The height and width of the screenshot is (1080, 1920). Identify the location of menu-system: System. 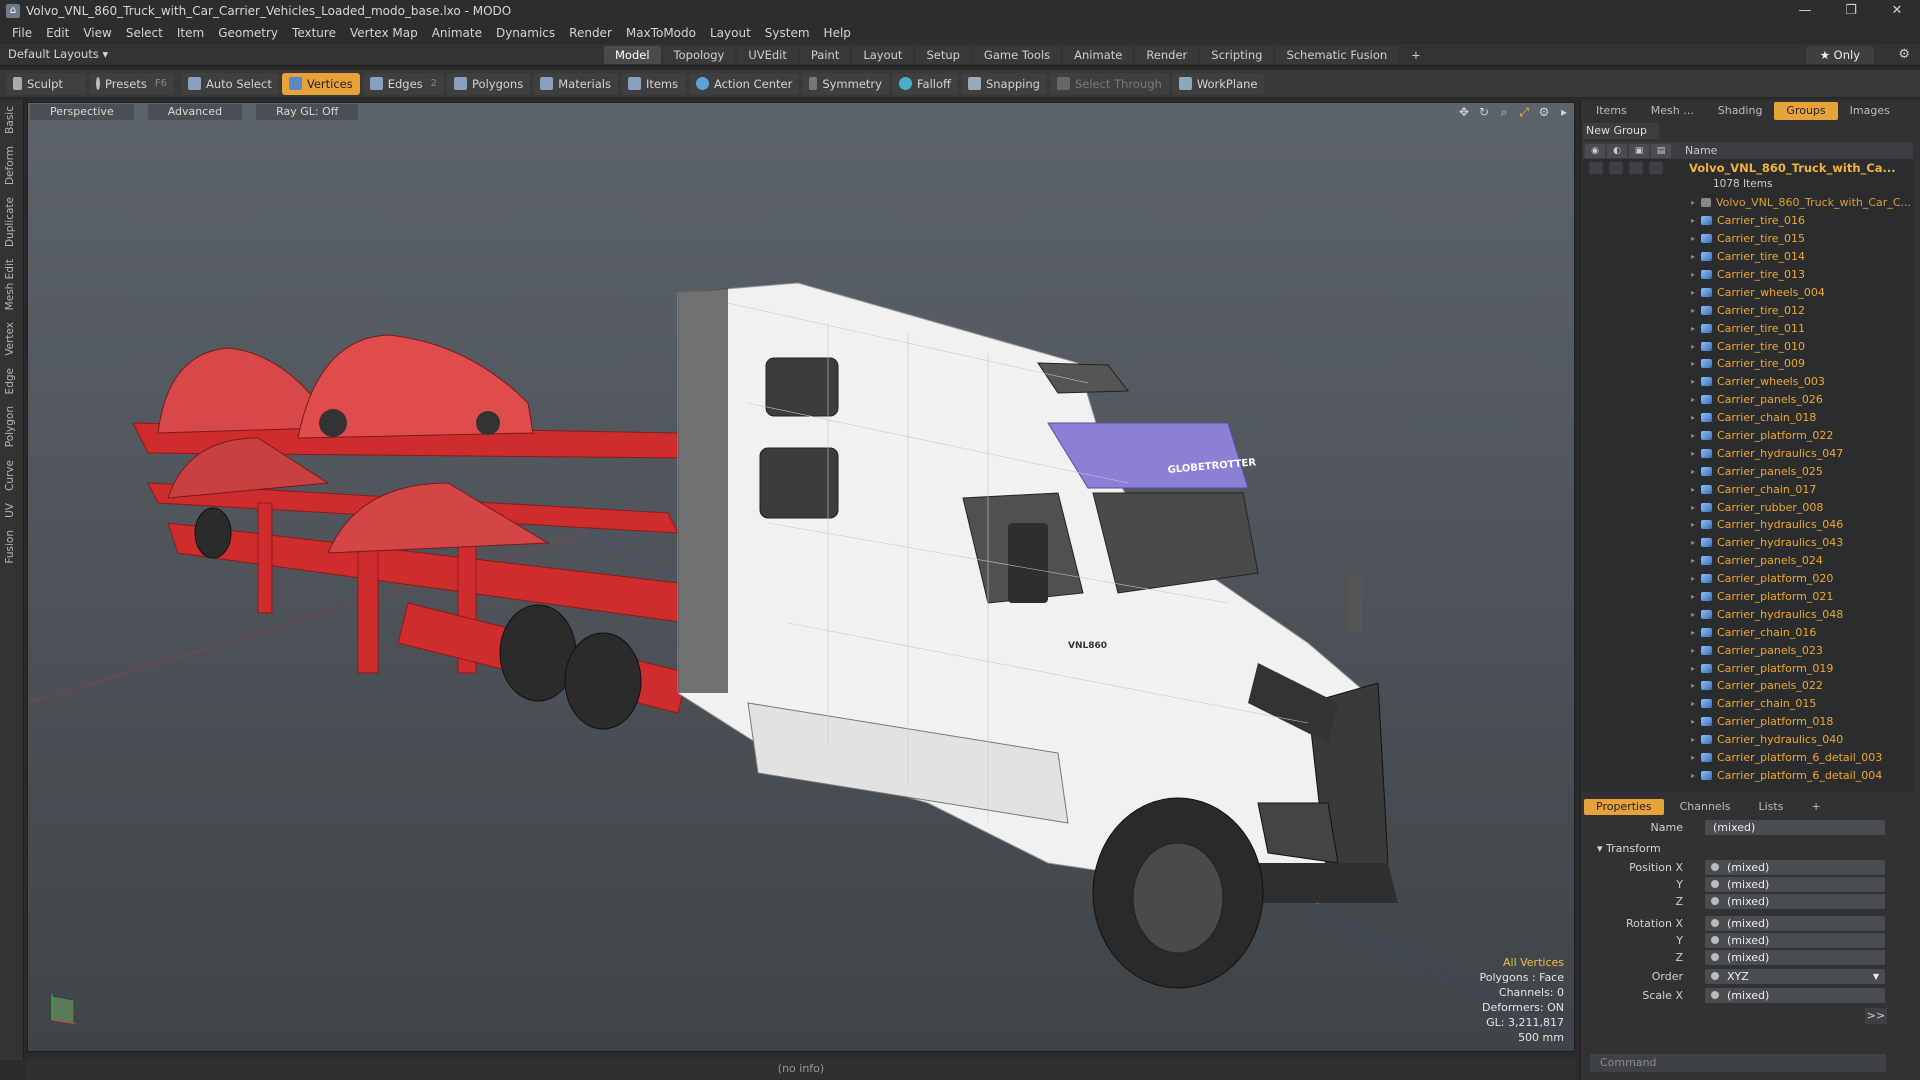
(787, 33).